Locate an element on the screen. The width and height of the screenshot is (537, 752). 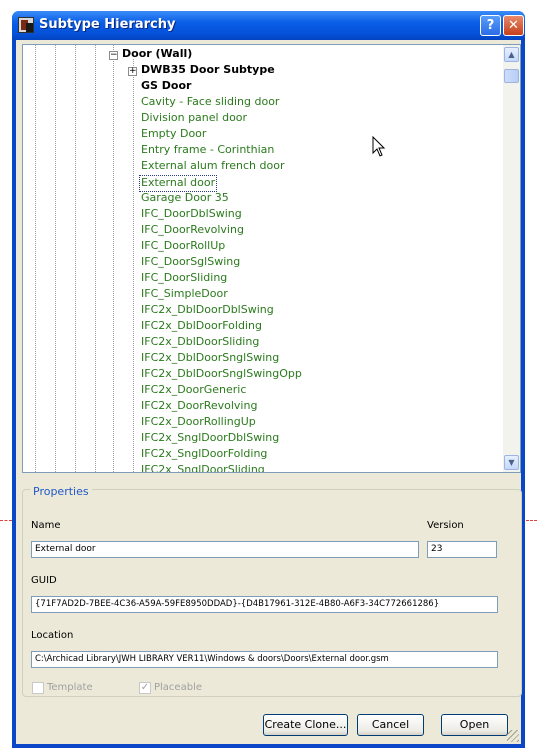
cancel-button: Cancel is located at coordinates (390, 725).